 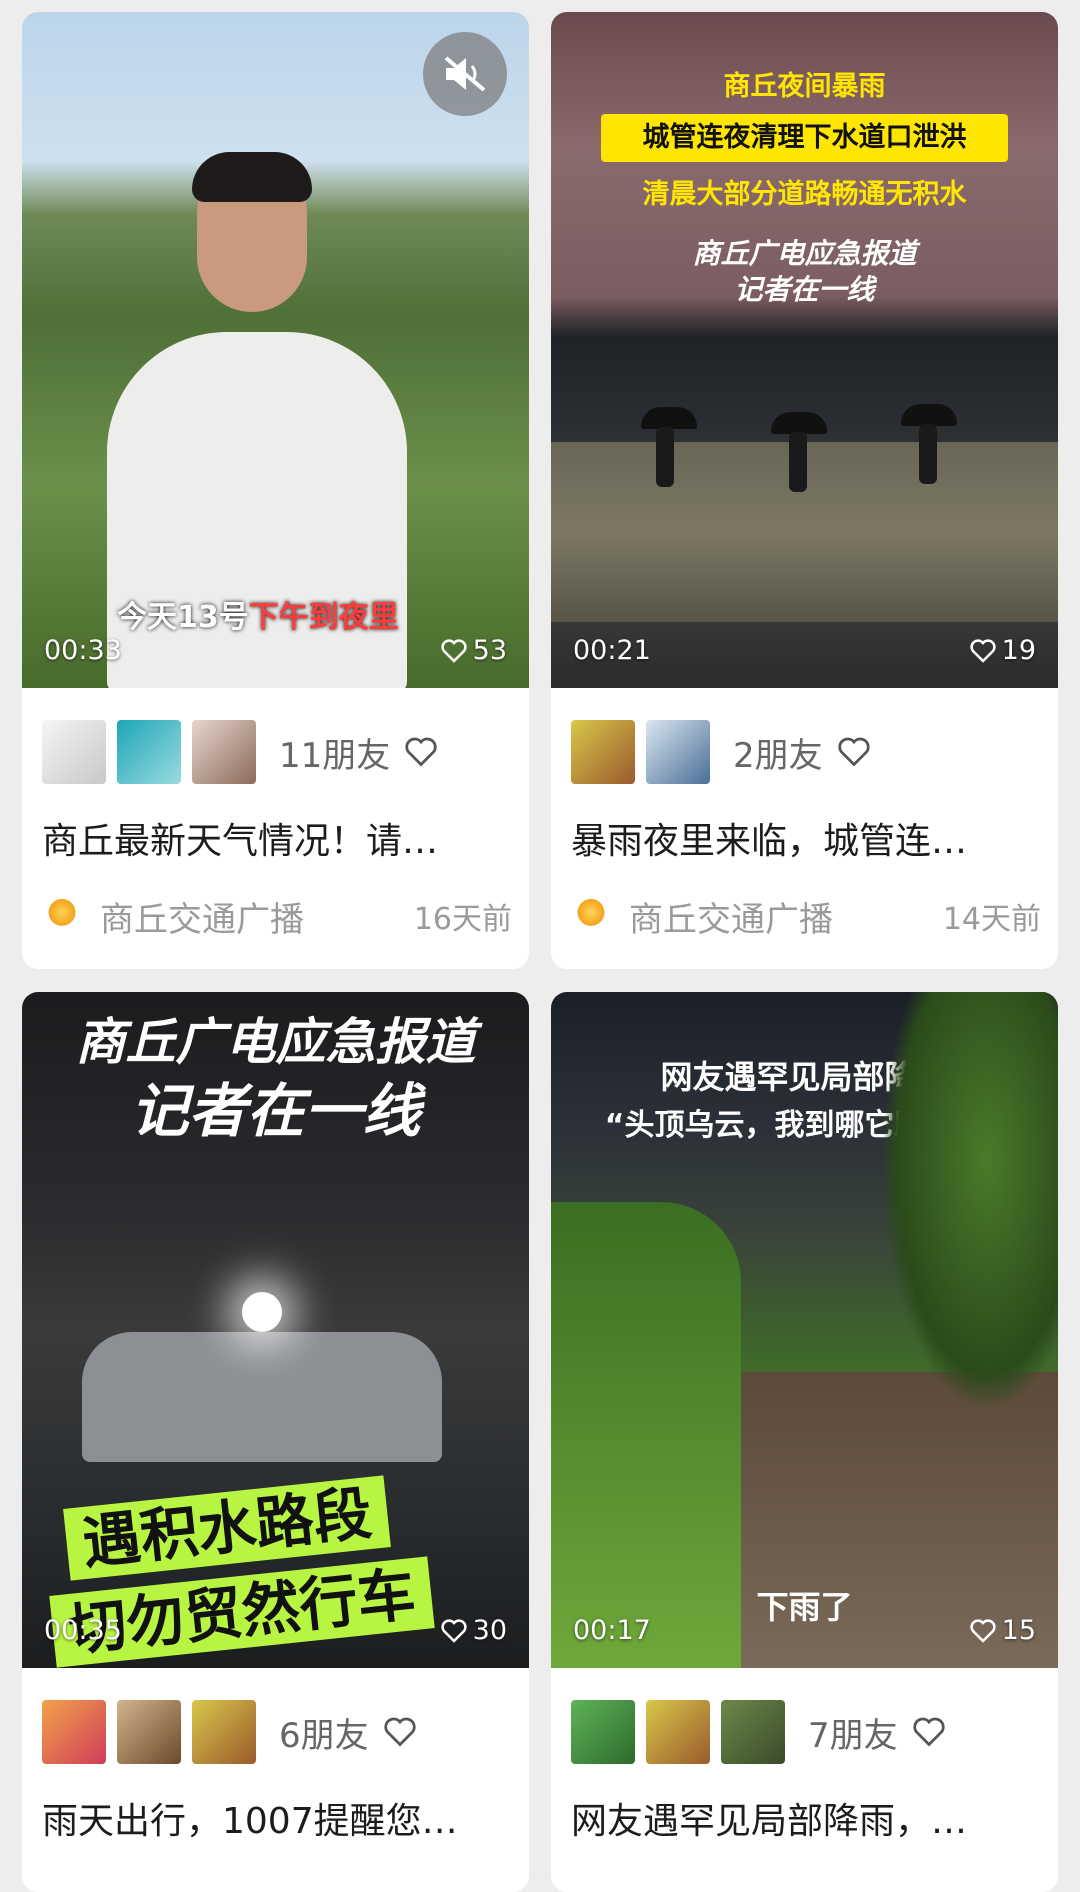 I want to click on caption-line: 商丘夜间暴雨, so click(x=804, y=86).